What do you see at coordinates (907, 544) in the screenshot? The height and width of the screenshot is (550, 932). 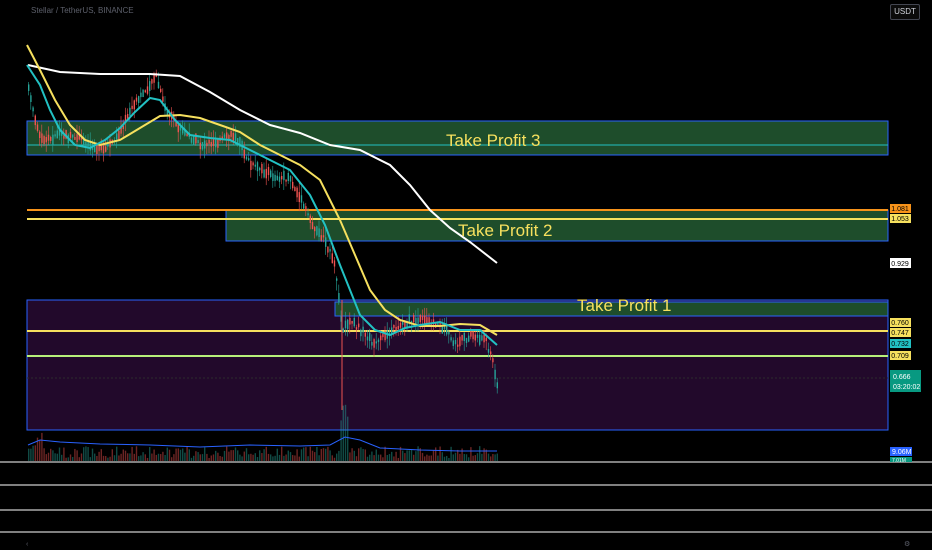 I see `time-axis-settings-icon: ⚙` at bounding box center [907, 544].